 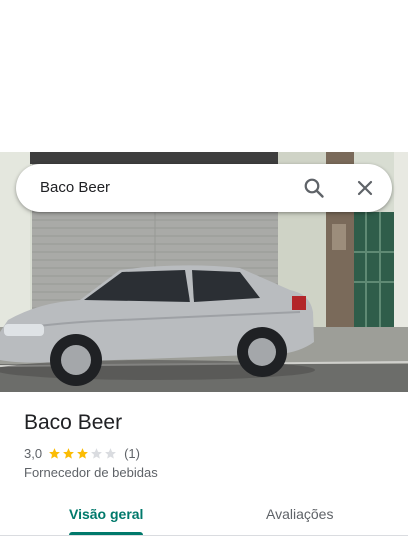 What do you see at coordinates (33, 453) in the screenshot?
I see `rating-value: 3,0` at bounding box center [33, 453].